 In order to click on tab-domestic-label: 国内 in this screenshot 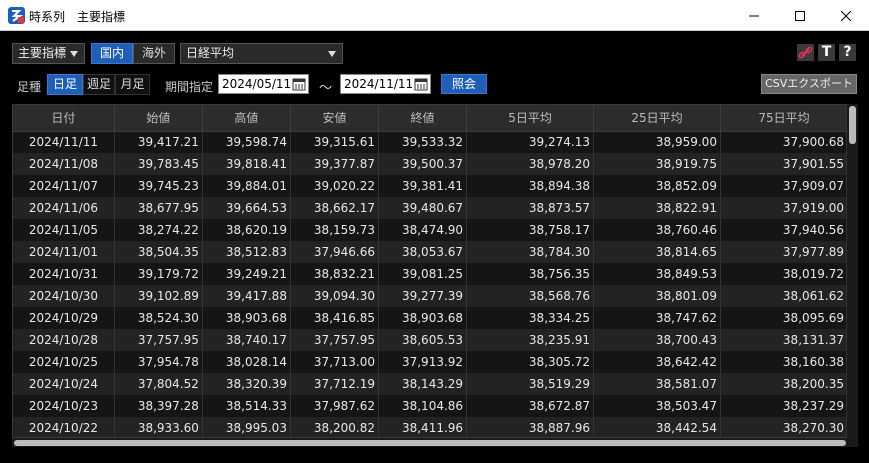, I will do `click(111, 53)`.